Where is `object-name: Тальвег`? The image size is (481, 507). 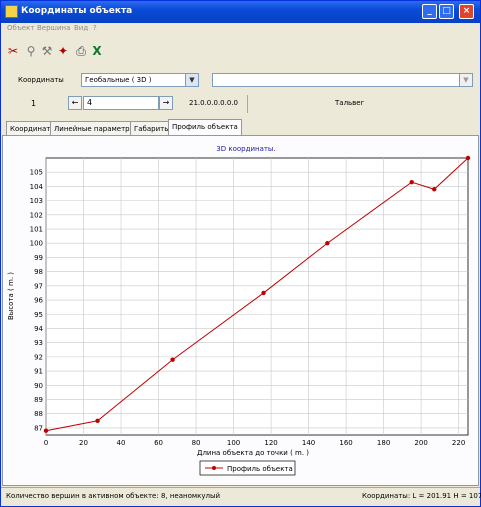 object-name: Тальвег is located at coordinates (350, 103).